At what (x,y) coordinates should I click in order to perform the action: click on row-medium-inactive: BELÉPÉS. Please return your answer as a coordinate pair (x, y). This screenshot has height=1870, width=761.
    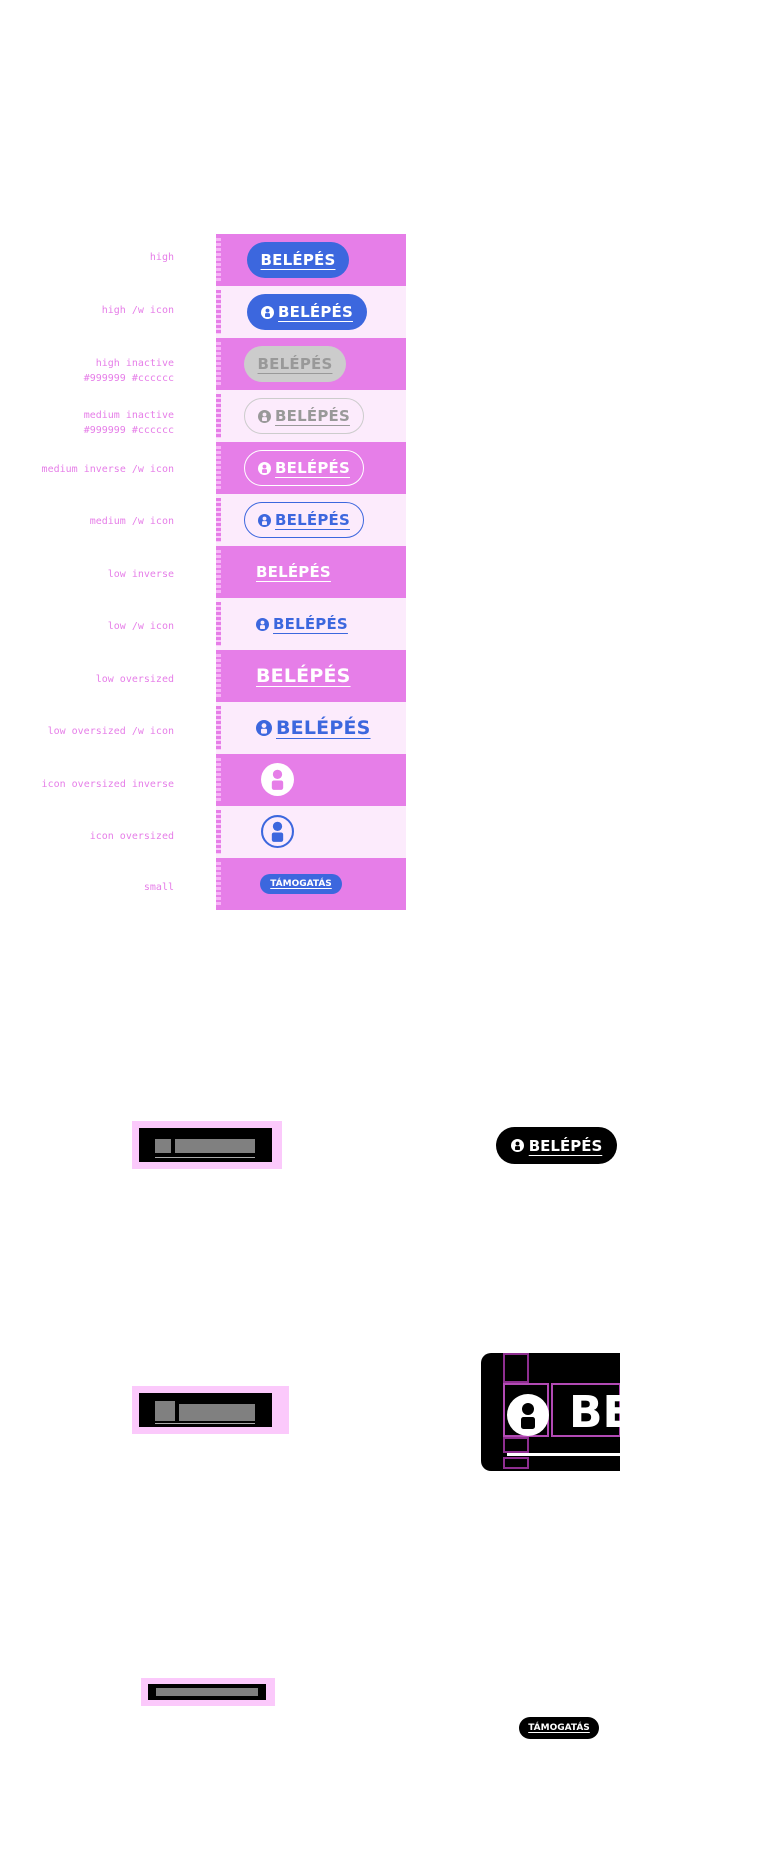
    Looking at the image, I should click on (311, 416).